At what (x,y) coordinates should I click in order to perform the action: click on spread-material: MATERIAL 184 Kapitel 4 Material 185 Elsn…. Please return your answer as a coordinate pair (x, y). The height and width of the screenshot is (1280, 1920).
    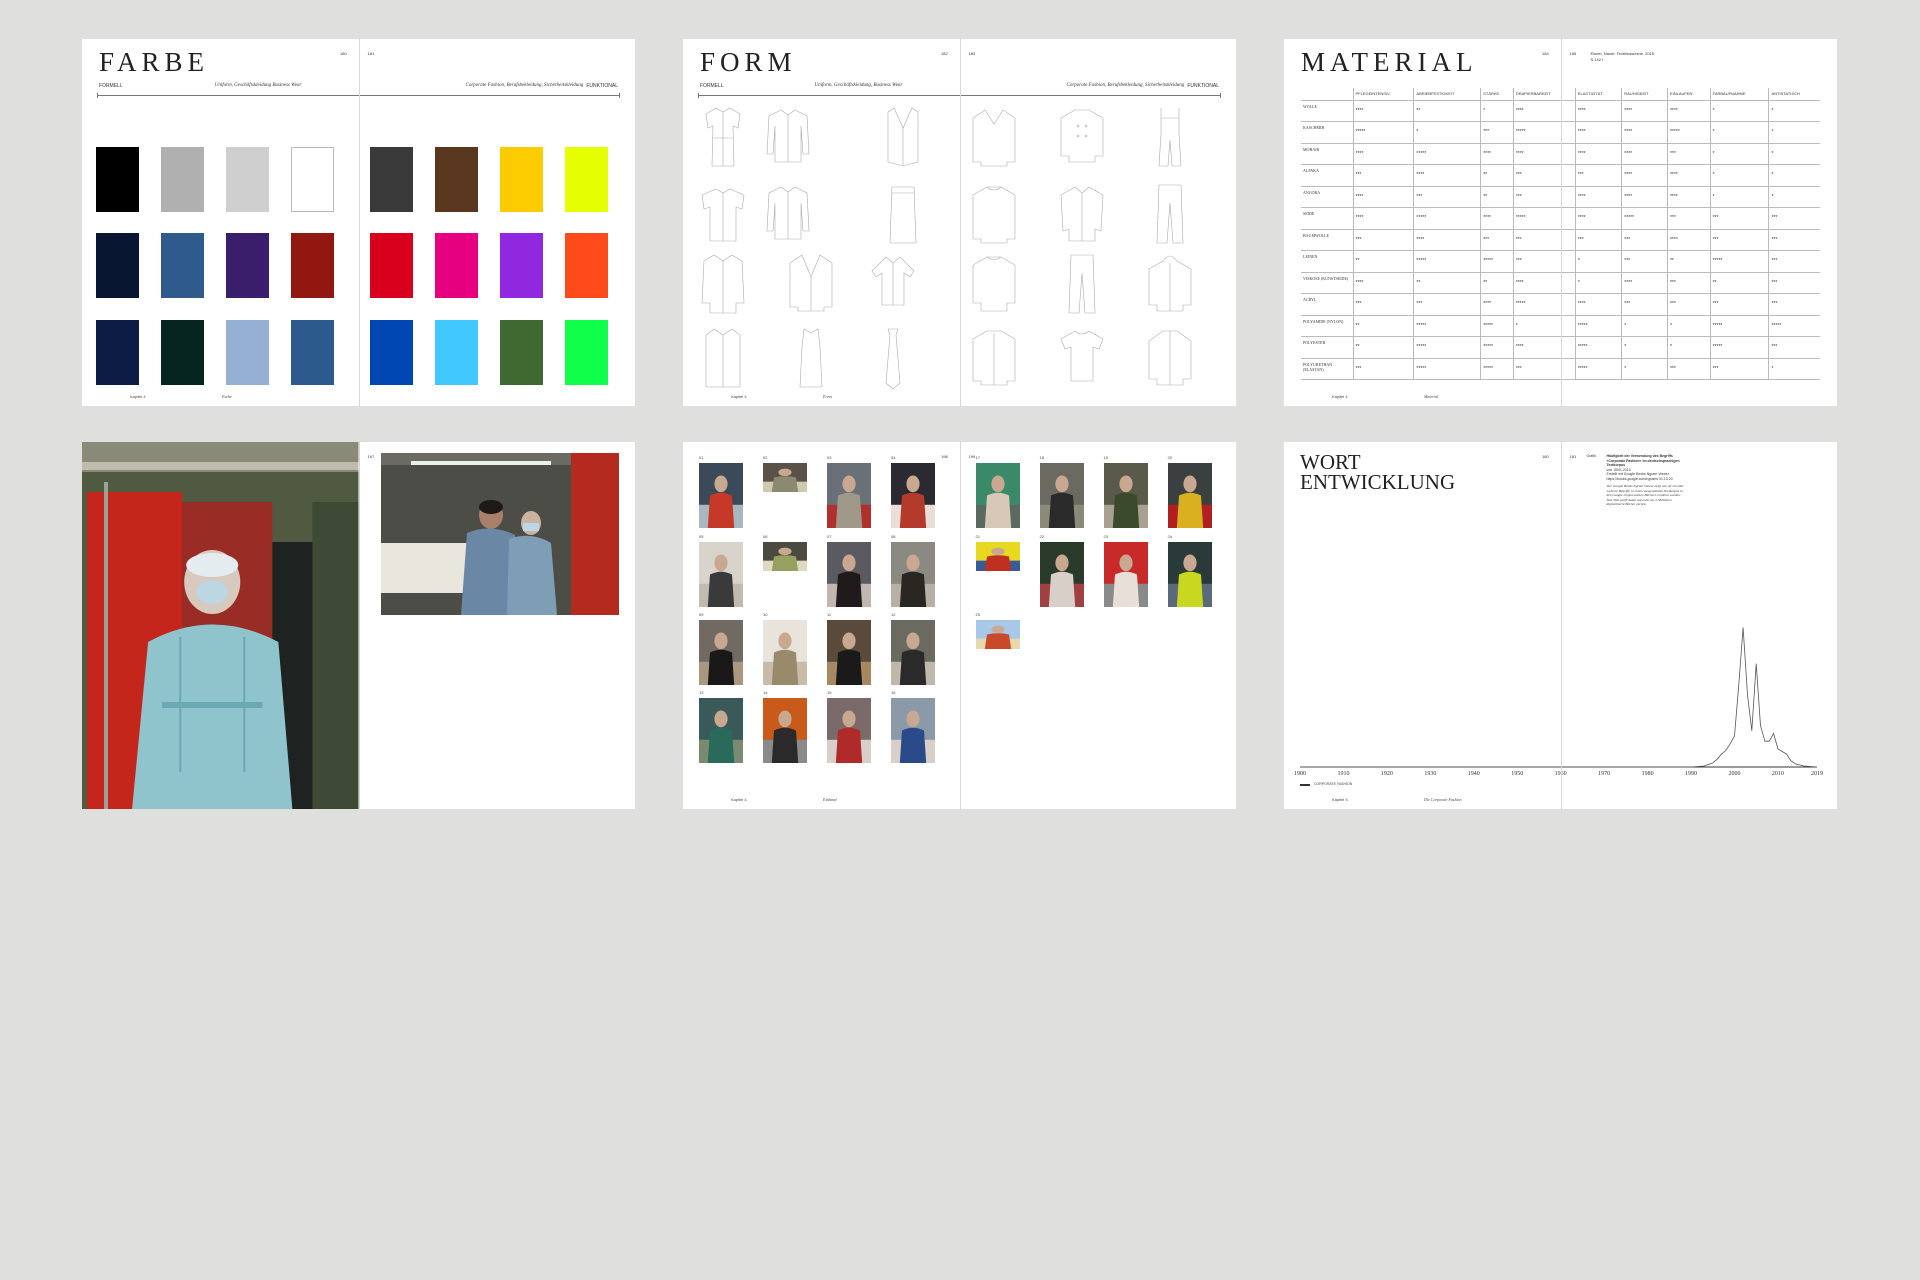
    Looking at the image, I should click on (1560, 222).